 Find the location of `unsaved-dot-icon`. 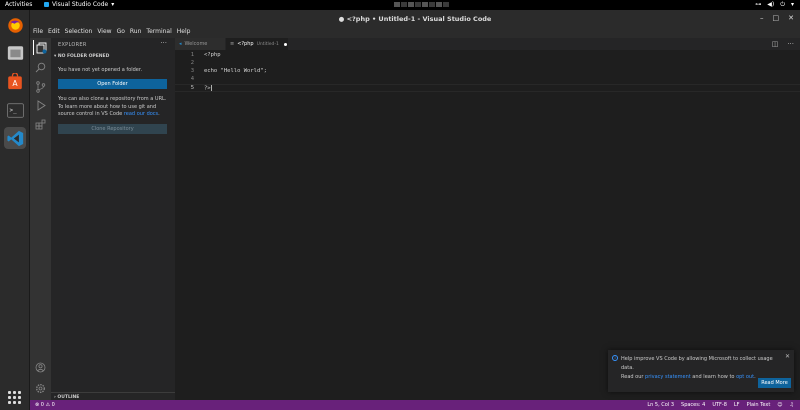

unsaved-dot-icon is located at coordinates (285, 44).